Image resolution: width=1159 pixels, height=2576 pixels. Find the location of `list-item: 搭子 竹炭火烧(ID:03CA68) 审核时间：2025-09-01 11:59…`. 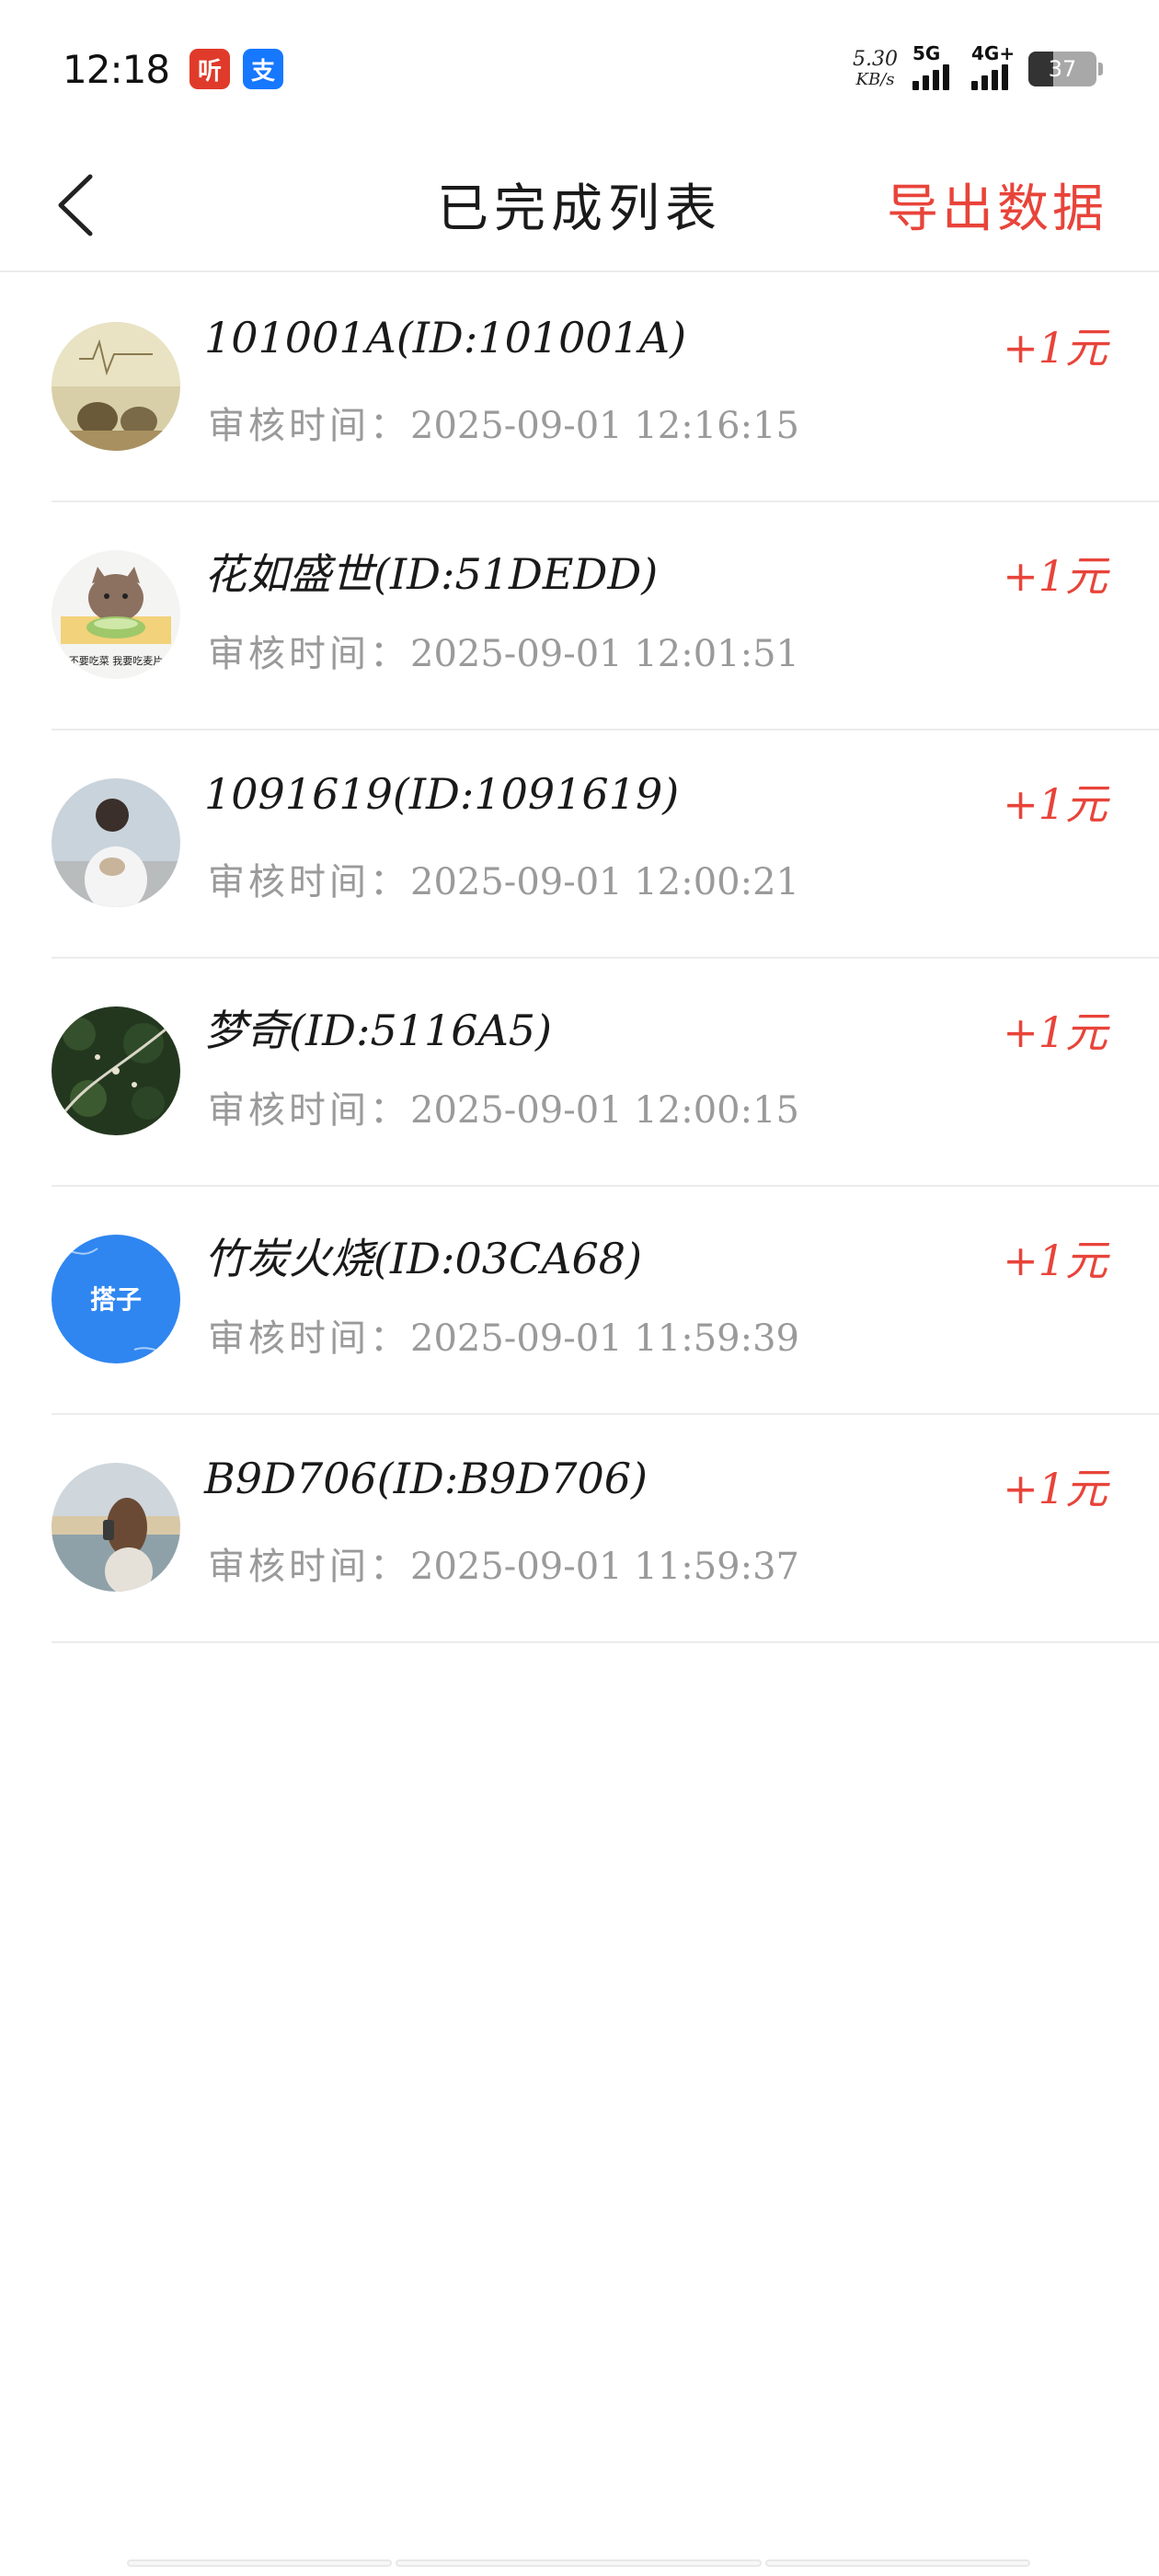

list-item: 搭子 竹炭火烧(ID:03CA68) 审核时间：2025-09-01 11:59… is located at coordinates (605, 1301).